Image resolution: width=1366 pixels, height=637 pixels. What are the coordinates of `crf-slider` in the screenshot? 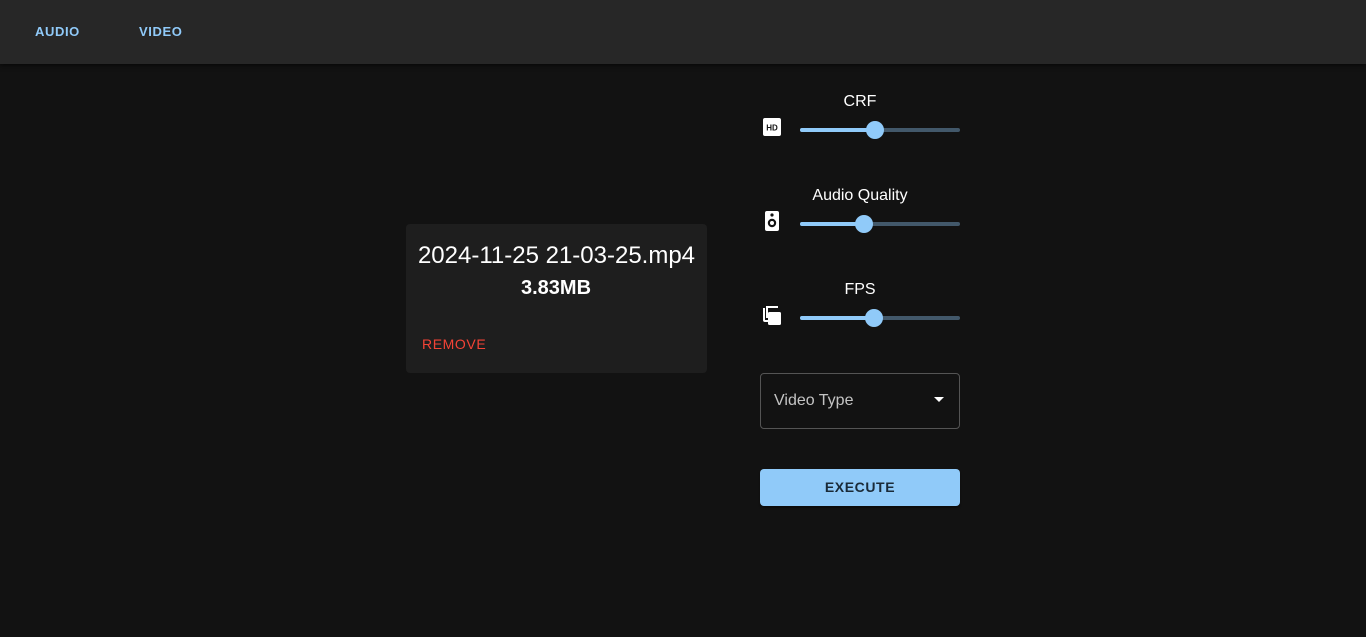 It's located at (880, 130).